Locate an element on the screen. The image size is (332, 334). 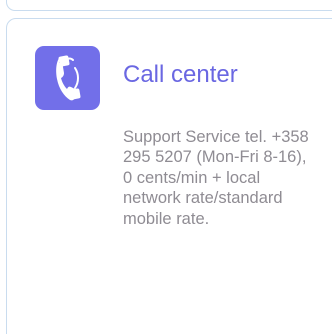
phone-handset-icon is located at coordinates (67, 78).